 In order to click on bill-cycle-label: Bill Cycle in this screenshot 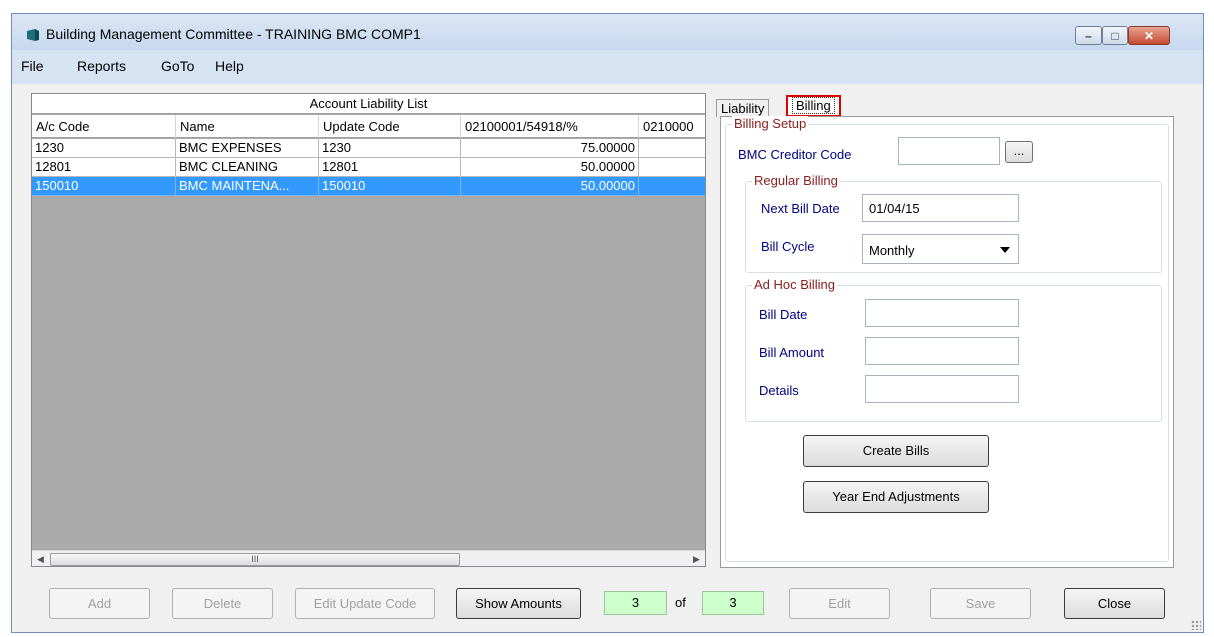, I will do `click(788, 246)`.